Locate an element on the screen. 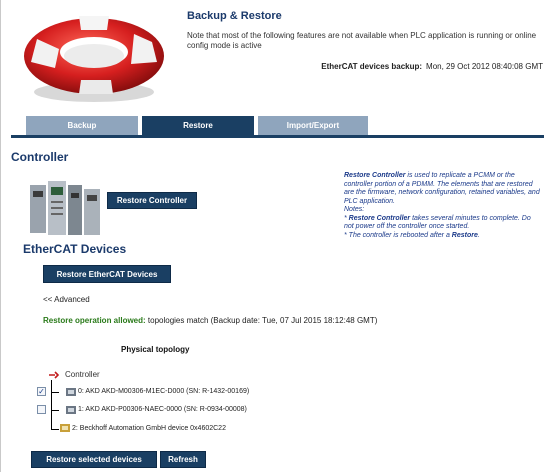 Image resolution: width=544 pixels, height=472 pixels. info-n2-pre: * The controller is rebooted after a is located at coordinates (398, 235).